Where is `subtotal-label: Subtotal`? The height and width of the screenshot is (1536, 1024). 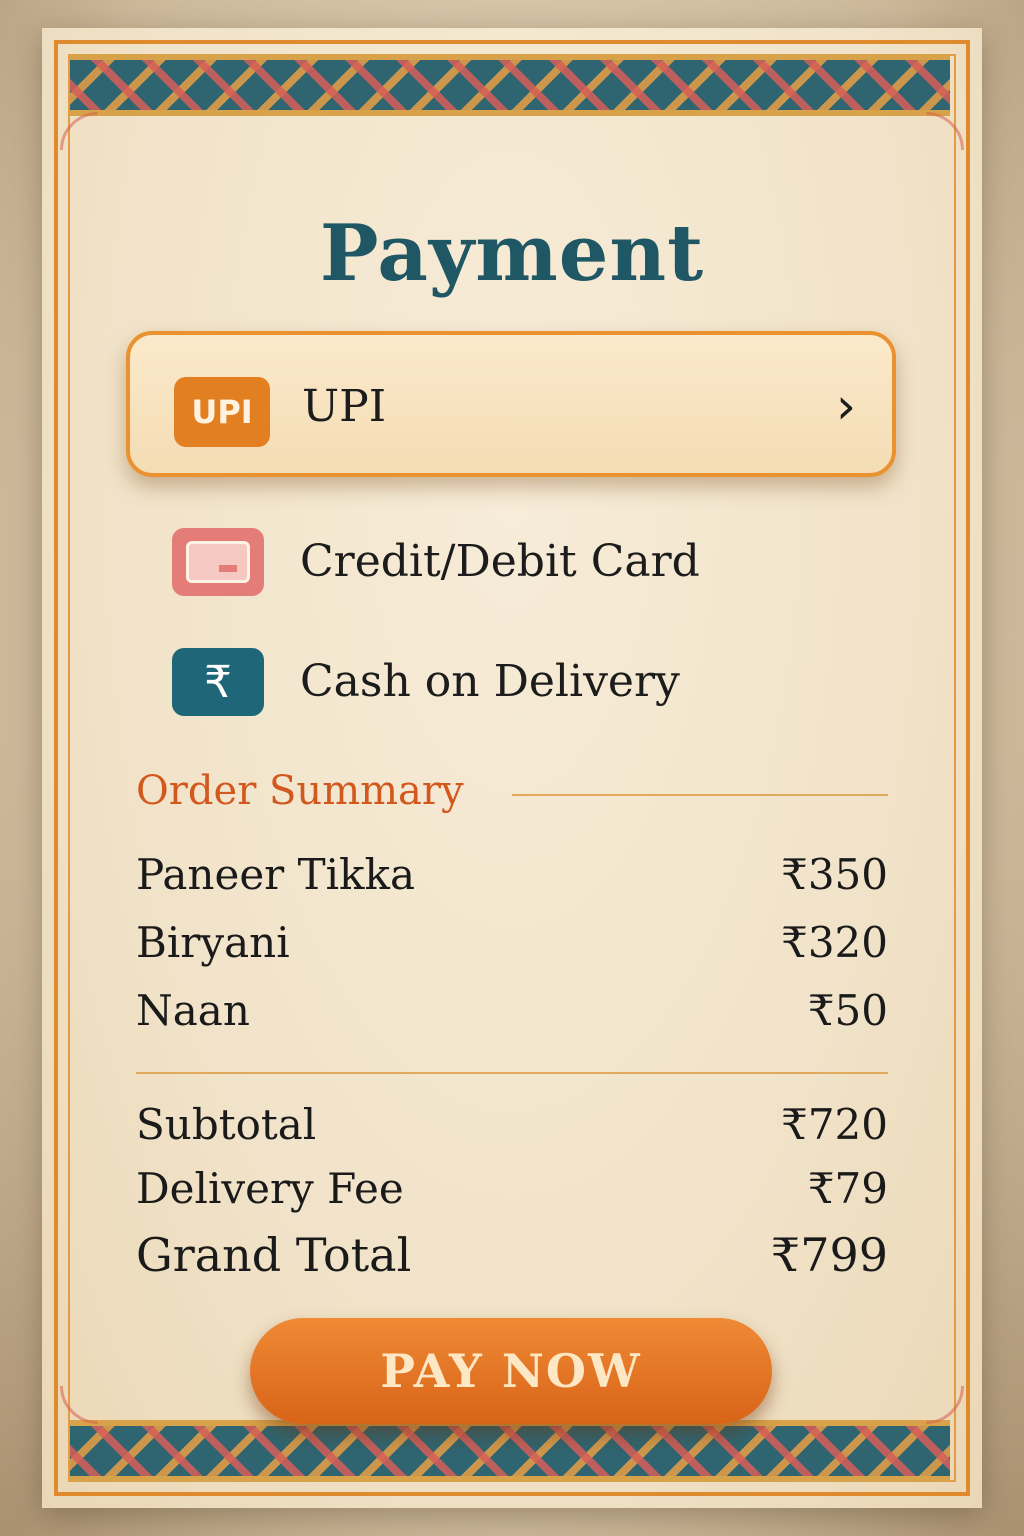 subtotal-label: Subtotal is located at coordinates (226, 1124).